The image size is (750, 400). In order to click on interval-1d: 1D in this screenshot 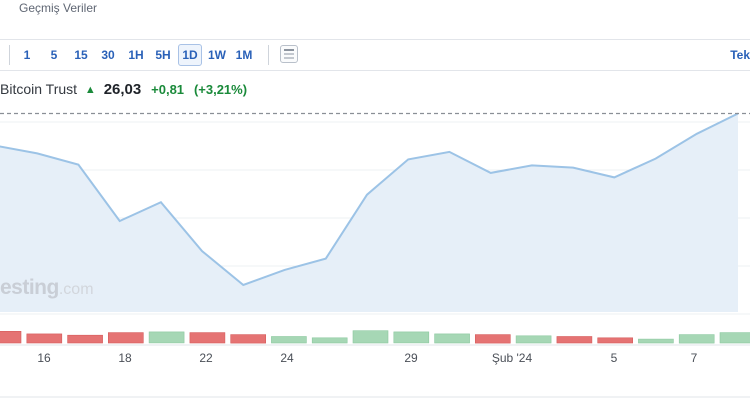, I will do `click(190, 55)`.